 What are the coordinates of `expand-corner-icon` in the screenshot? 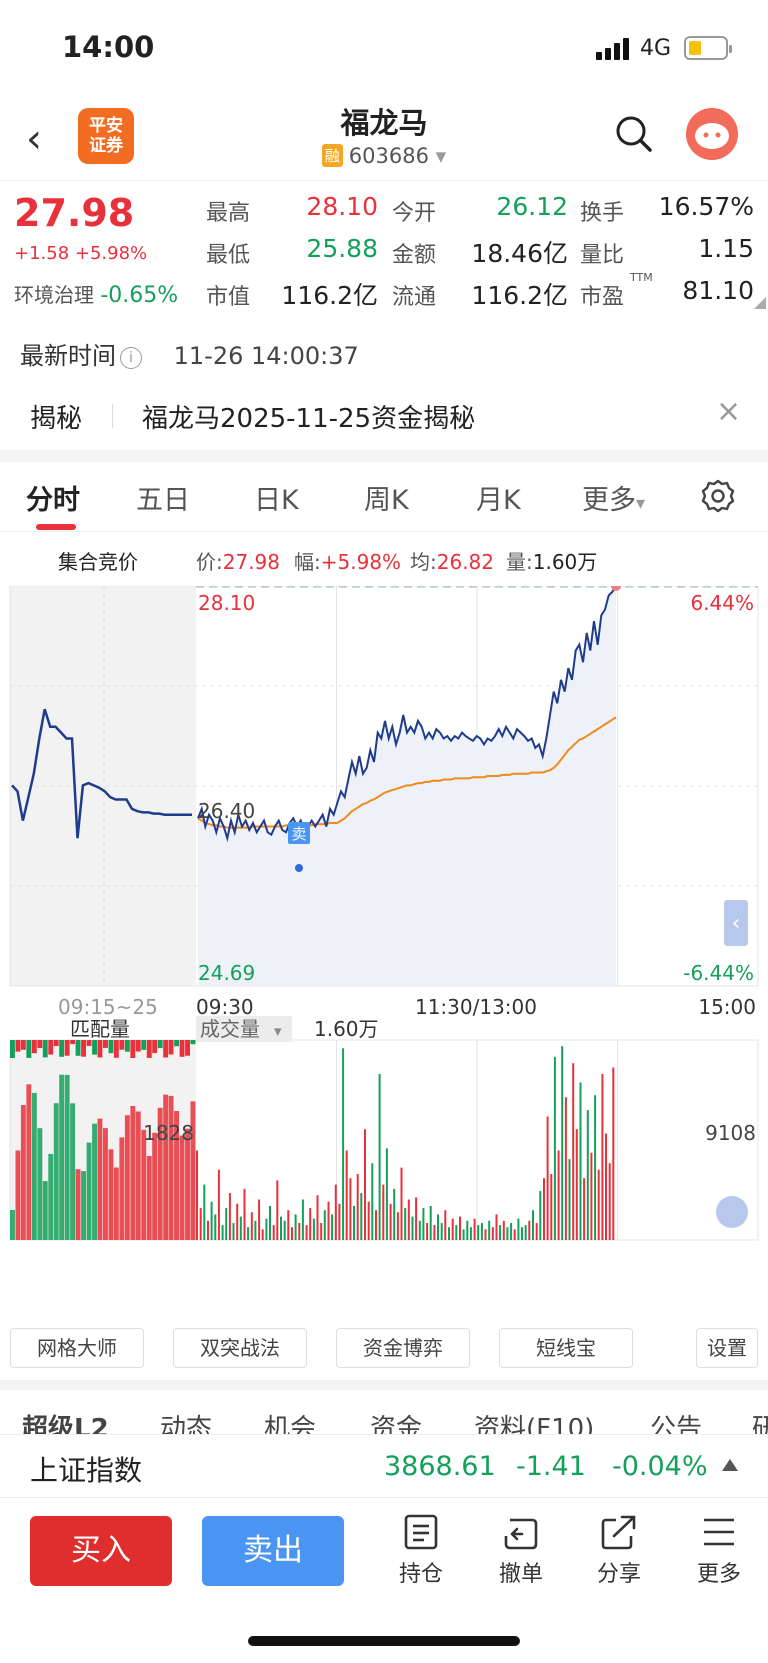 It's located at (760, 303).